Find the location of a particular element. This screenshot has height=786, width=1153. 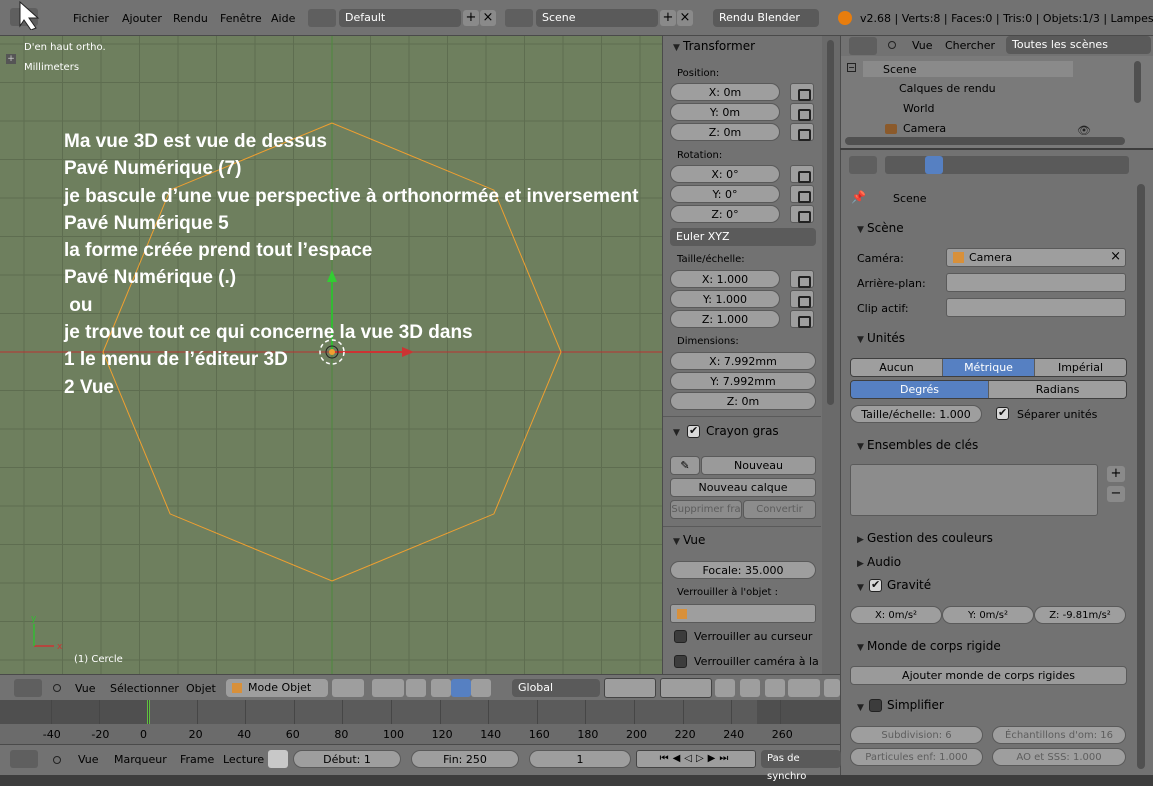

rotate-icon is located at coordinates (461, 688).